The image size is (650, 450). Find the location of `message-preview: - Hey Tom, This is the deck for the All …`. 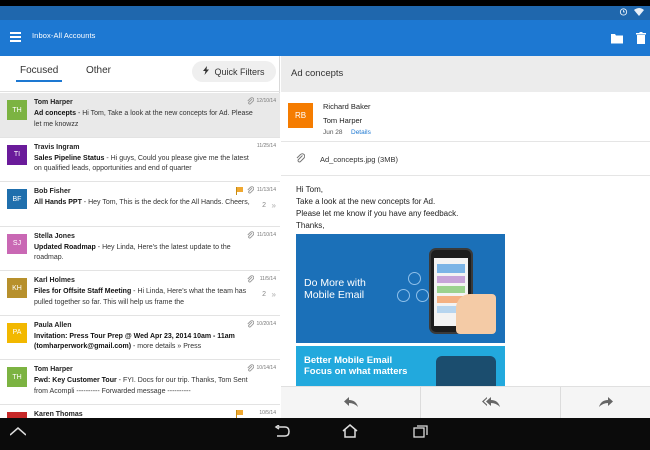

message-preview: - Hey Tom, This is the deck for the All … is located at coordinates (165, 202).